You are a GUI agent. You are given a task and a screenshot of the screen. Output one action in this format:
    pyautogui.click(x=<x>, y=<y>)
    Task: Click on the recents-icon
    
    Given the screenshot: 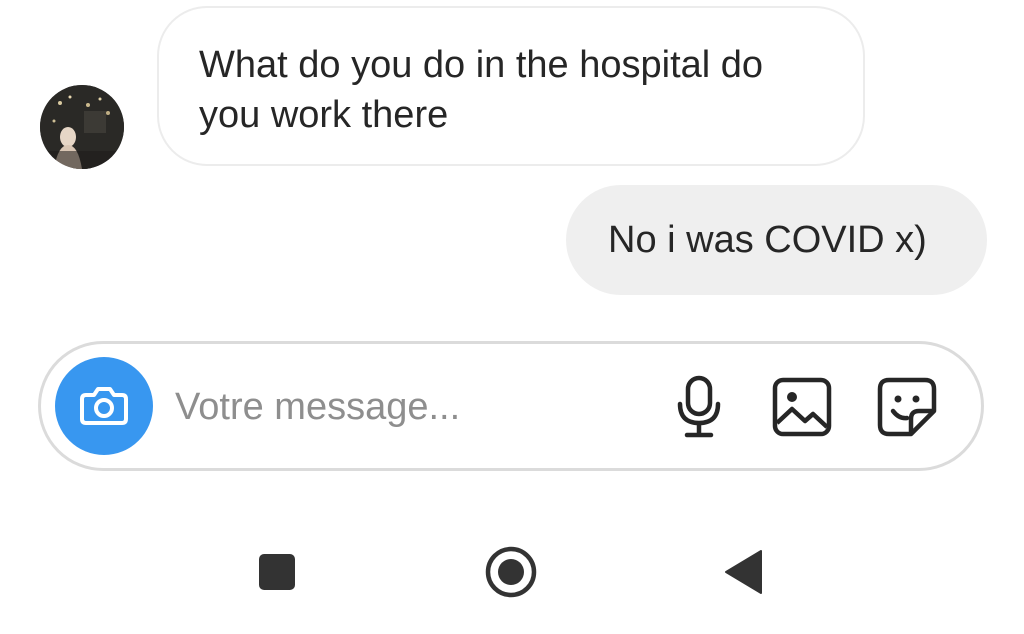 What is the action you would take?
    pyautogui.click(x=277, y=572)
    